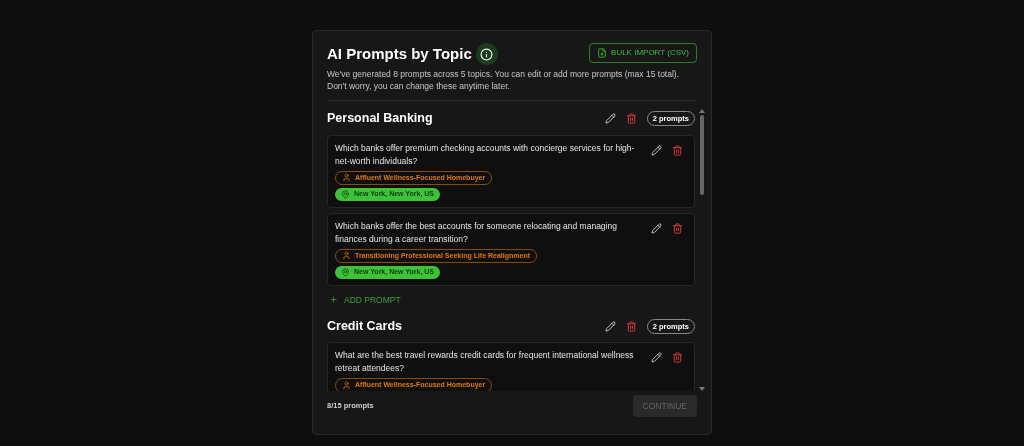 Image resolution: width=1024 pixels, height=446 pixels. I want to click on info-icon, so click(487, 54).